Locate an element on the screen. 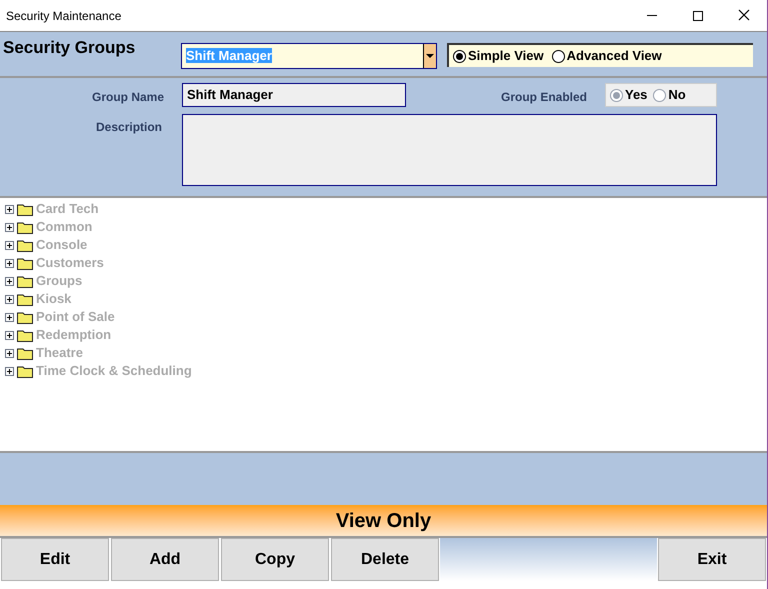 The image size is (768, 589). tree-item: Groups is located at coordinates (386, 281).